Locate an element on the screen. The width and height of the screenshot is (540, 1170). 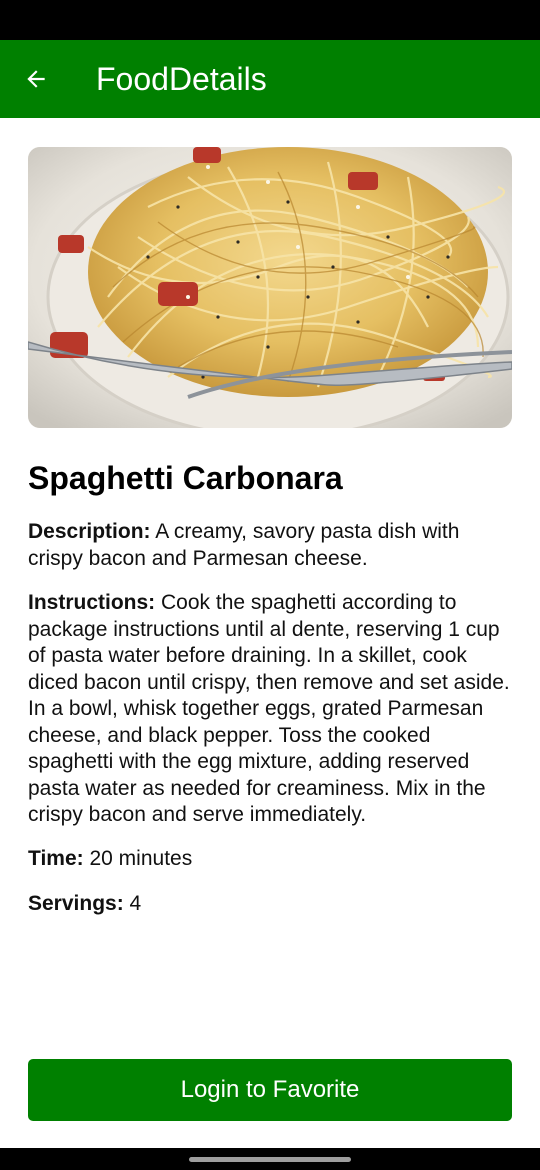
arrow-left-icon is located at coordinates (36, 79).